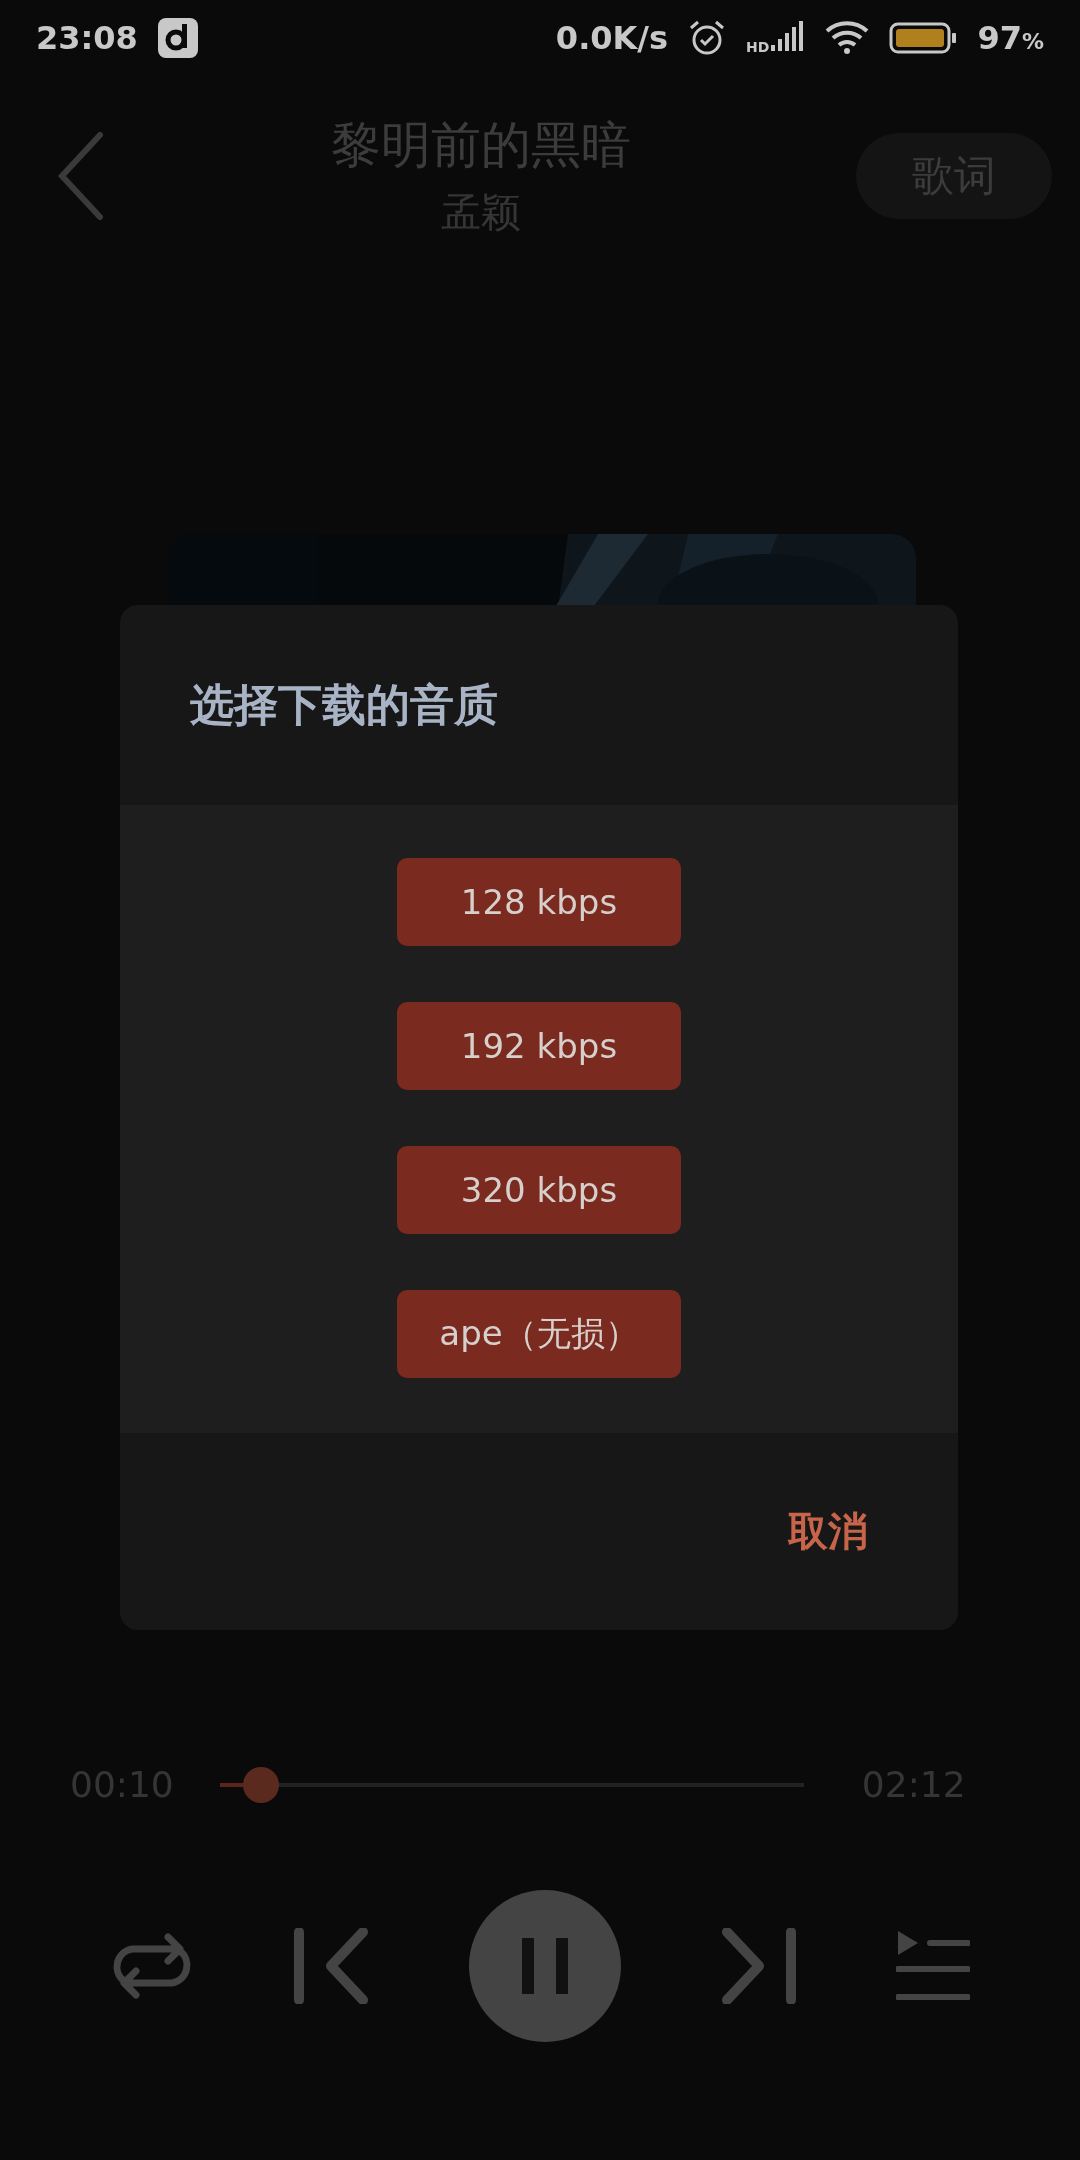 This screenshot has width=1080, height=2160. I want to click on quality-option-button: ape（无损）, so click(539, 1334).